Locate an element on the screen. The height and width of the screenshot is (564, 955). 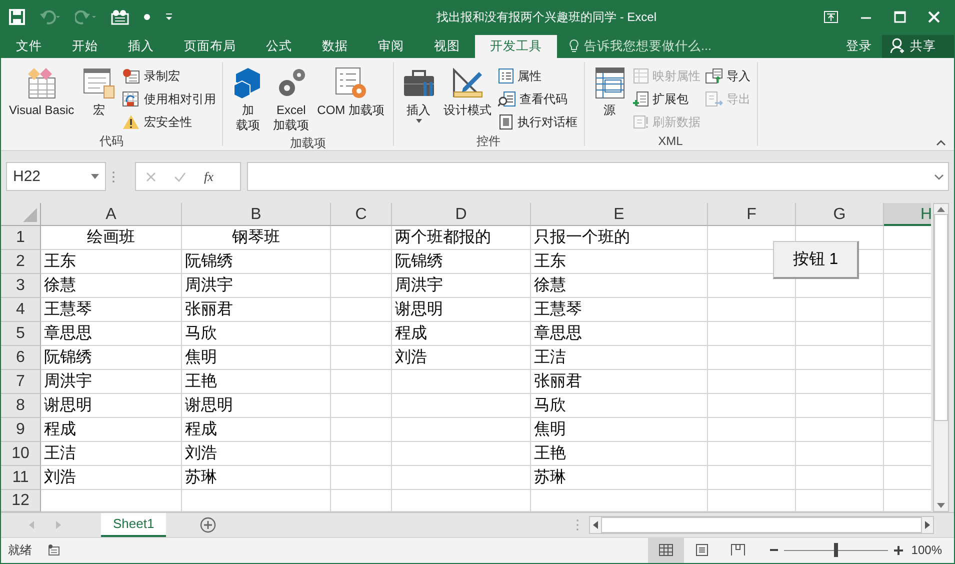
ribbon-command: 宏安全性 is located at coordinates (169, 122).